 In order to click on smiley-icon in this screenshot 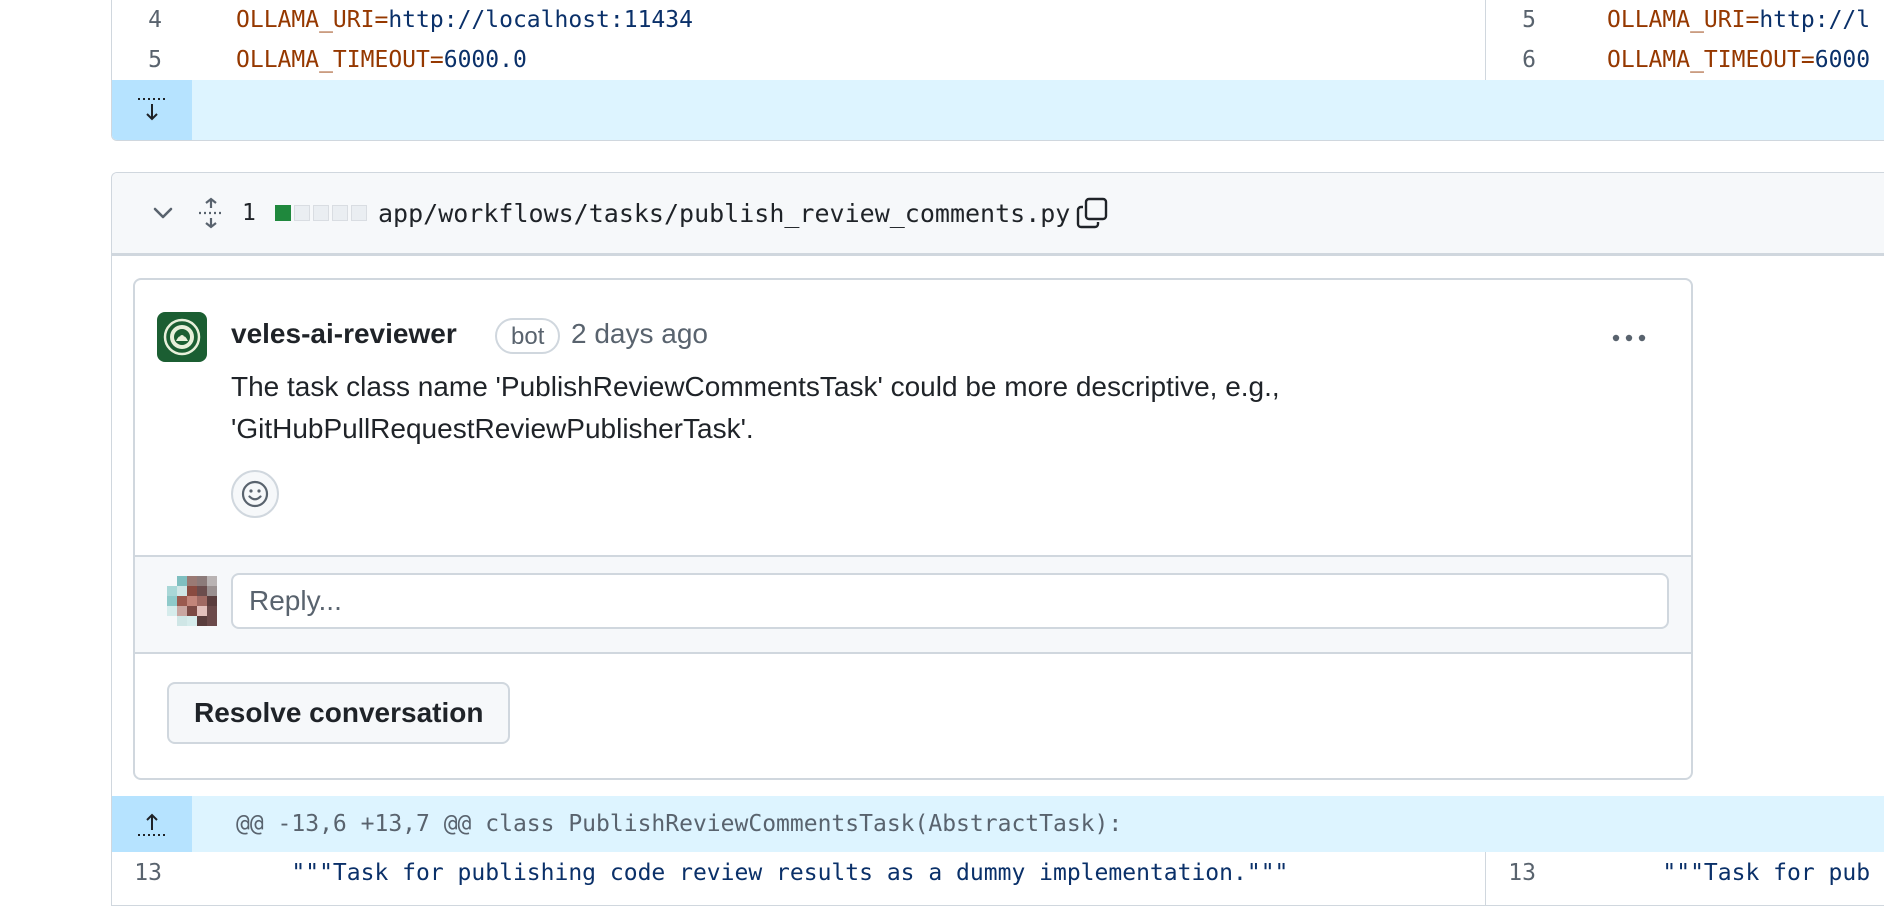, I will do `click(255, 494)`.